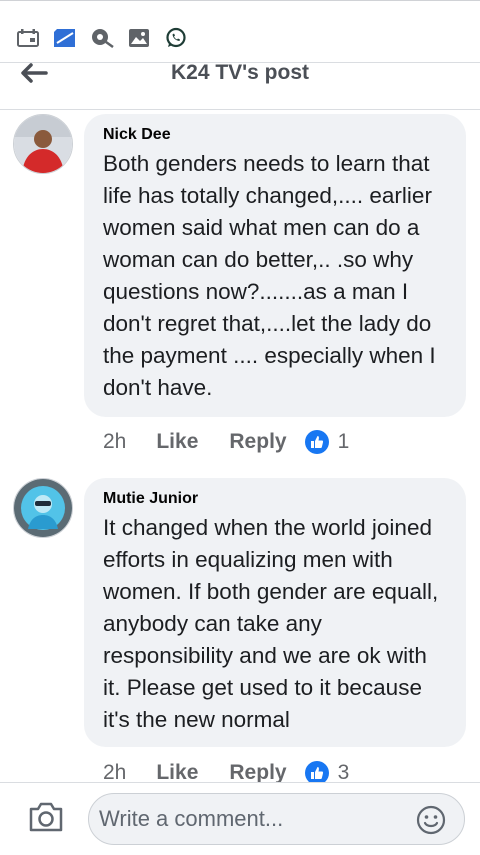  Describe the element at coordinates (240, 72) in the screenshot. I see `page-title: K24 TV's post` at that location.